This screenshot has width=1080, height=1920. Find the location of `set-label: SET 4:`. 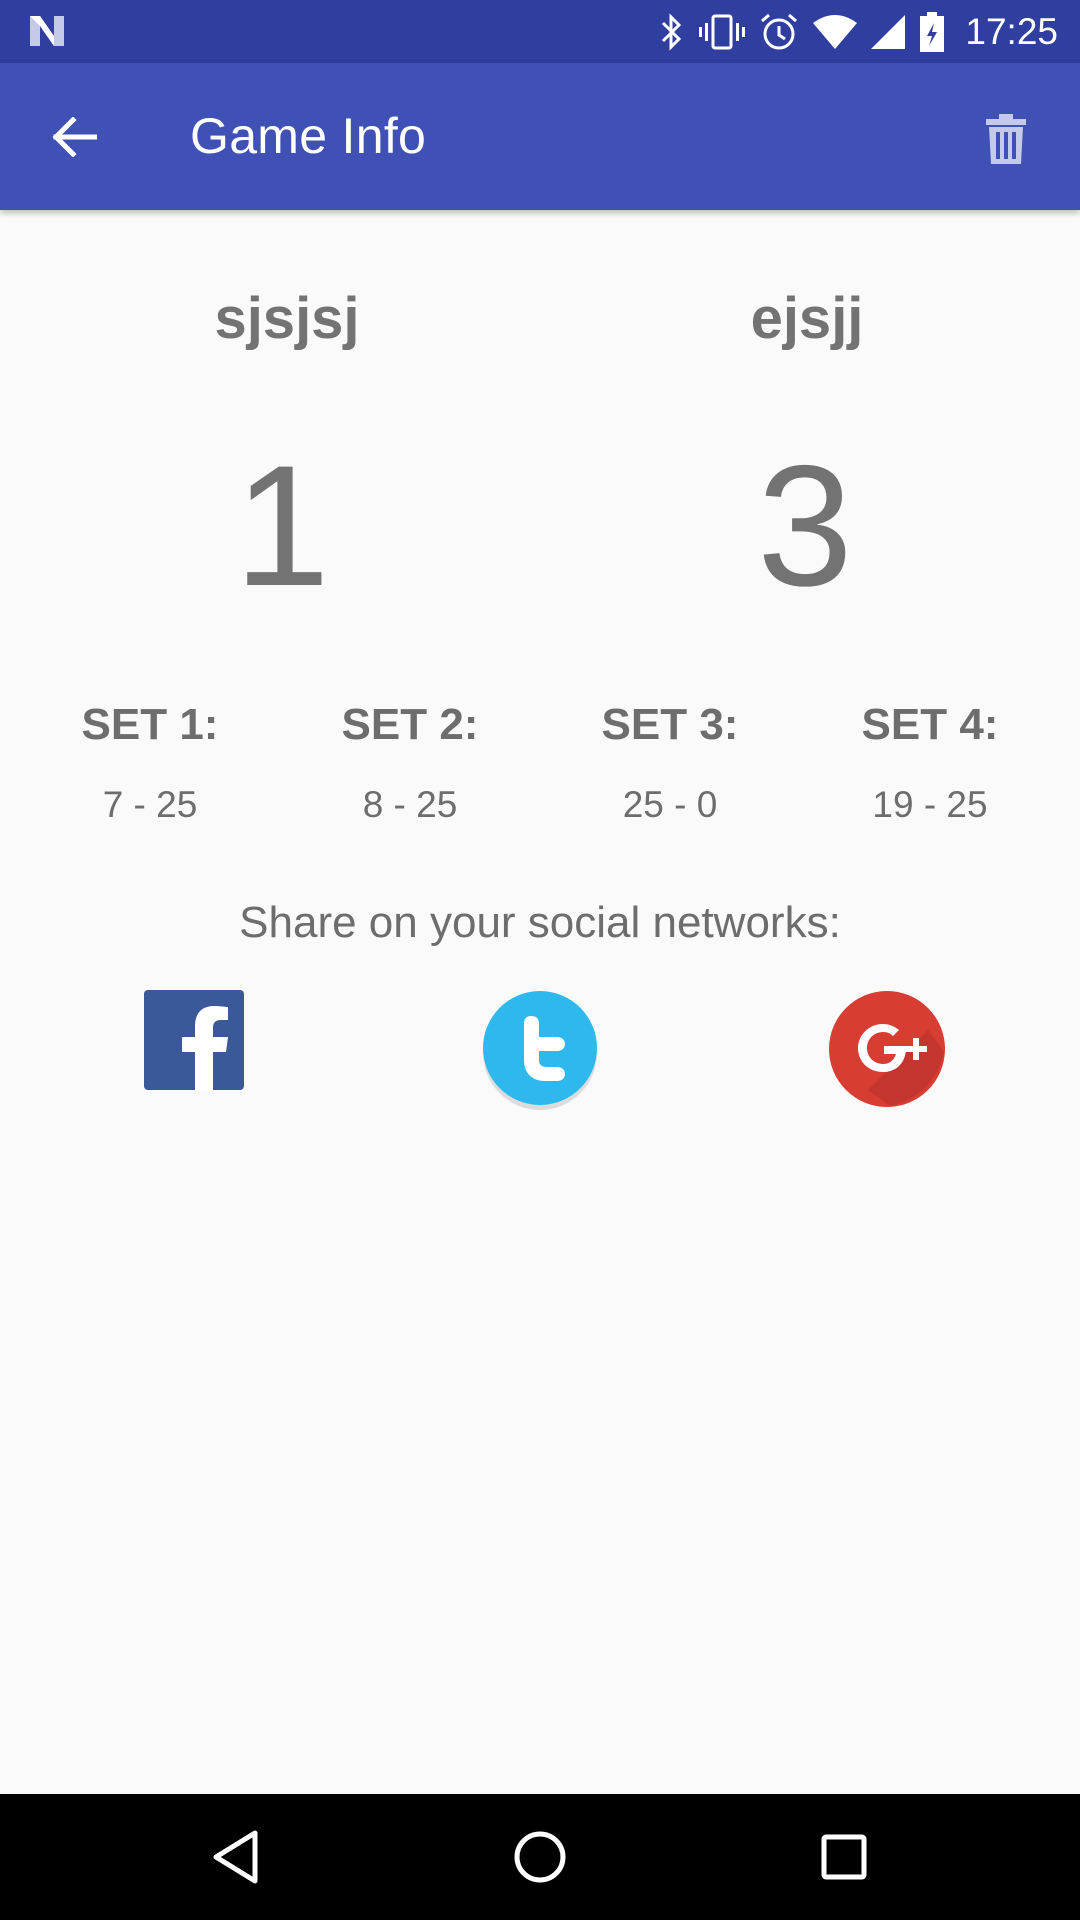

set-label: SET 4: is located at coordinates (930, 724).